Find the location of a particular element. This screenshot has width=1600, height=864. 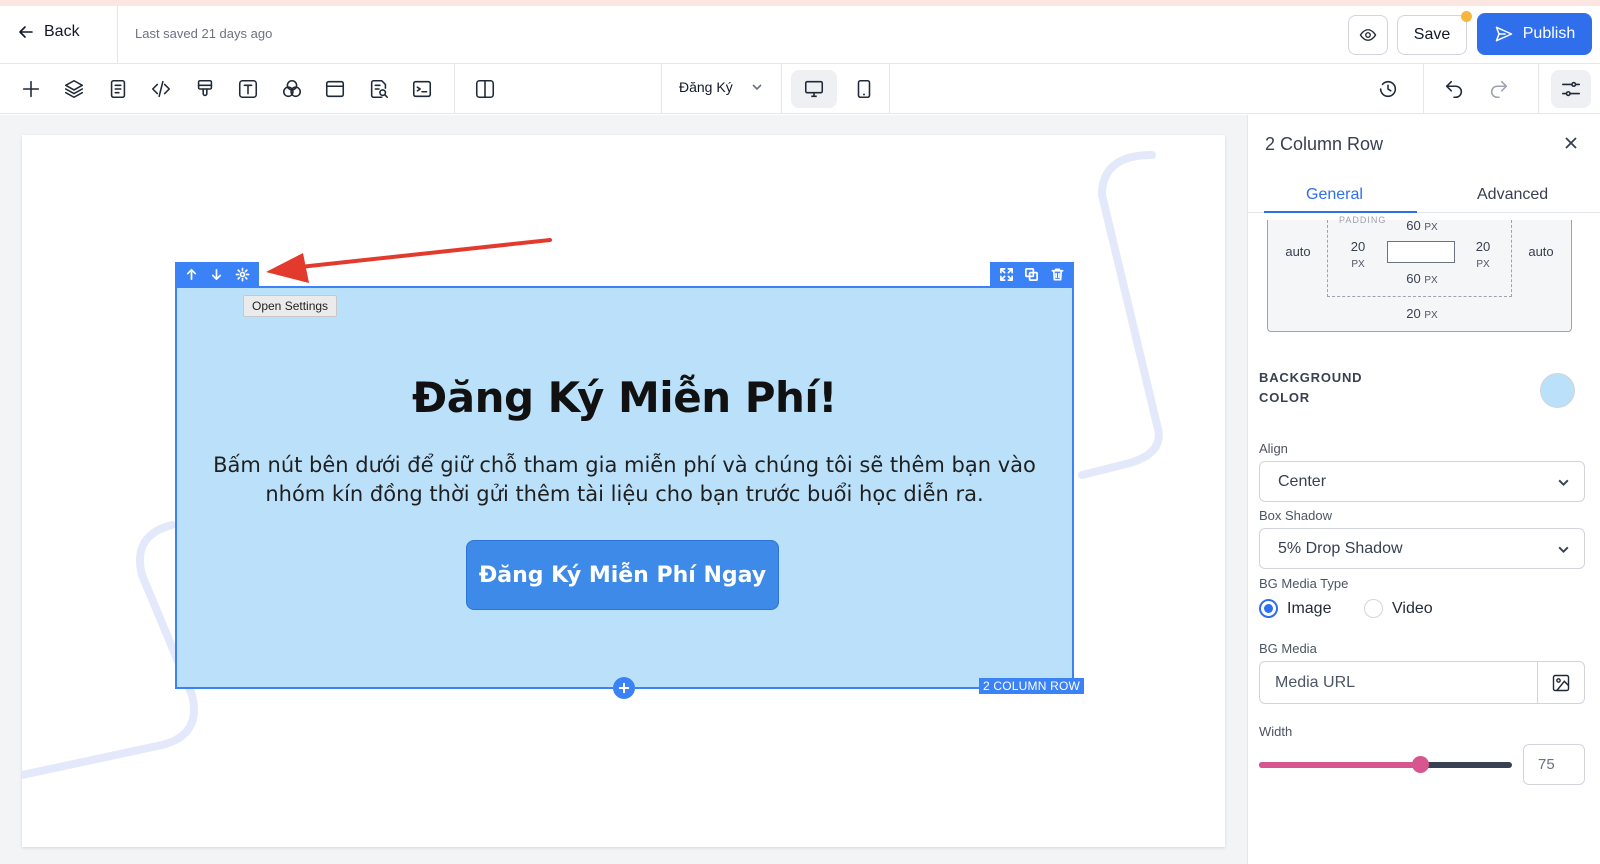

margin-bottom-value: 20 PX is located at coordinates (1422, 313).